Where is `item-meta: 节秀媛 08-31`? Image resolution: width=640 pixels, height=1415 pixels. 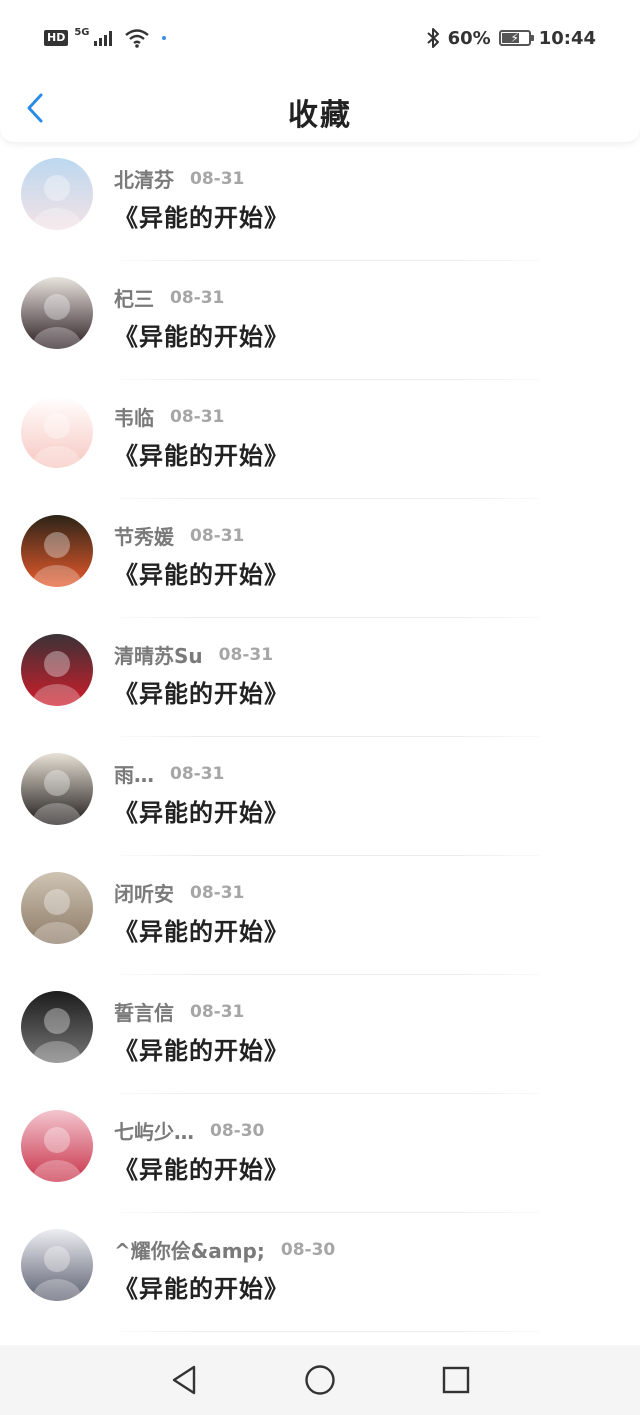
item-meta: 节秀媛 08-31 is located at coordinates (179, 535).